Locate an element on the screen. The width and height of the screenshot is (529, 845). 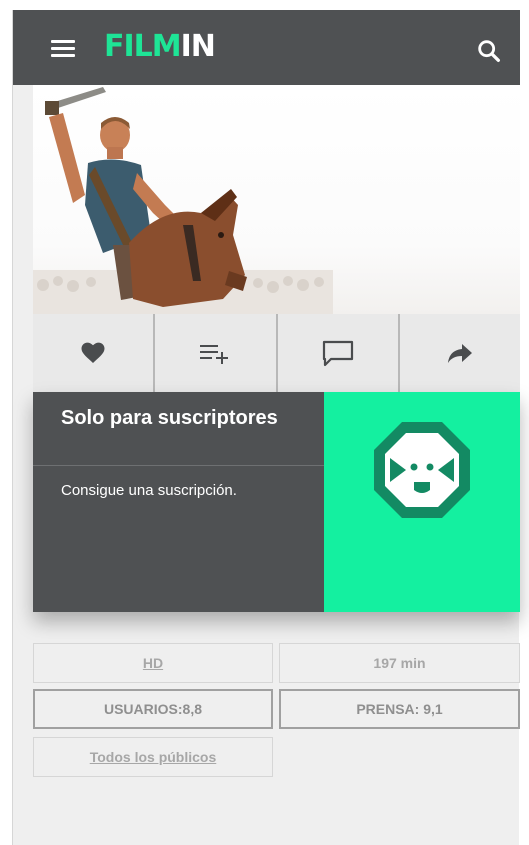
duration-text: 197 min is located at coordinates (399, 663).